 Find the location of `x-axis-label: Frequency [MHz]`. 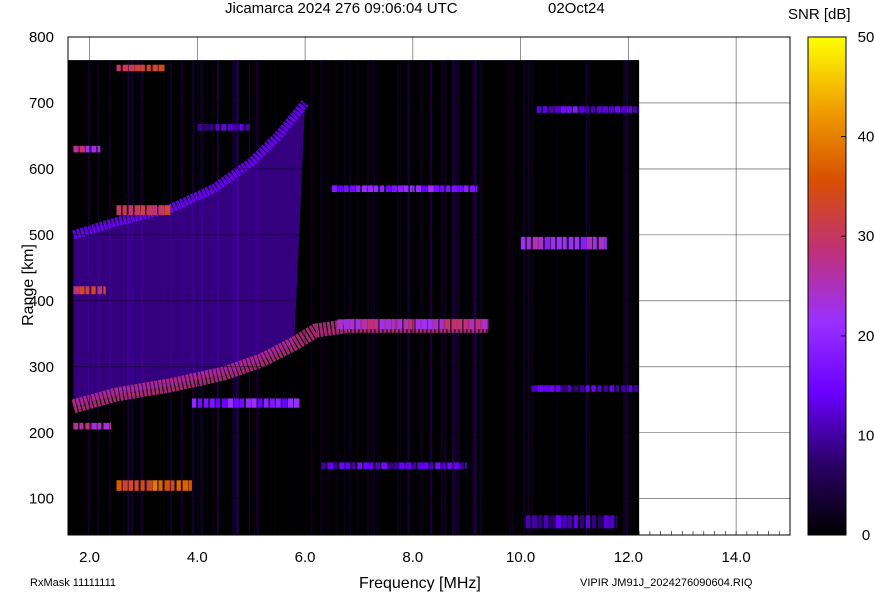

x-axis-label: Frequency [MHz] is located at coordinates (420, 583).